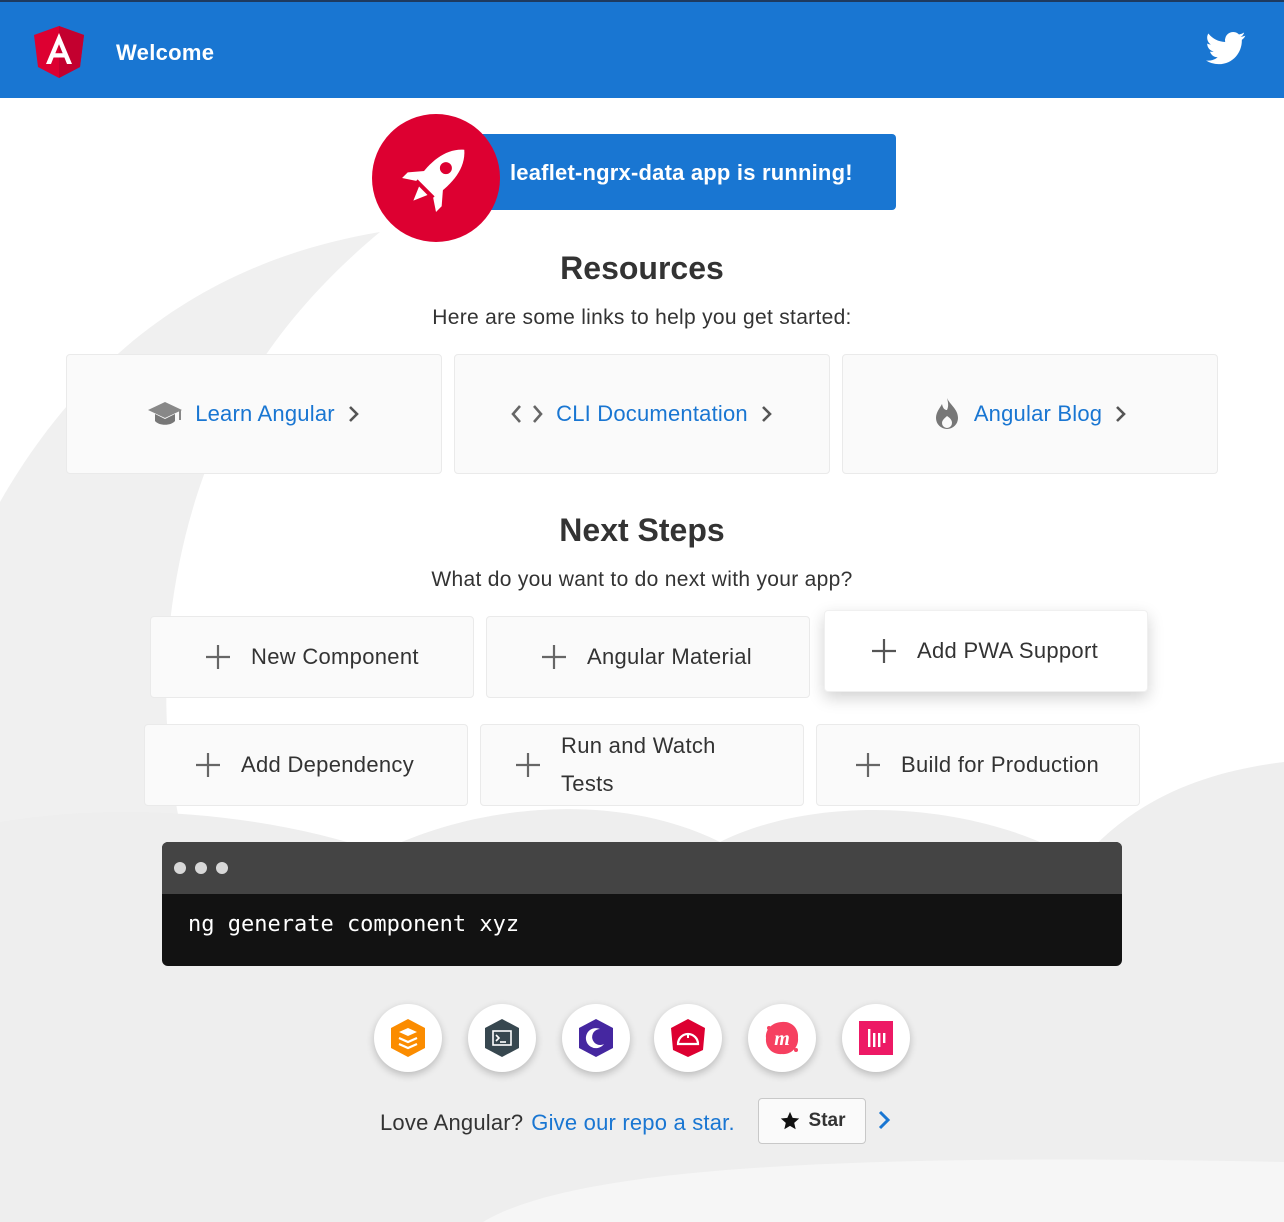  Describe the element at coordinates (452, 1122) in the screenshot. I see `love-angular-text: Love Angular?` at that location.